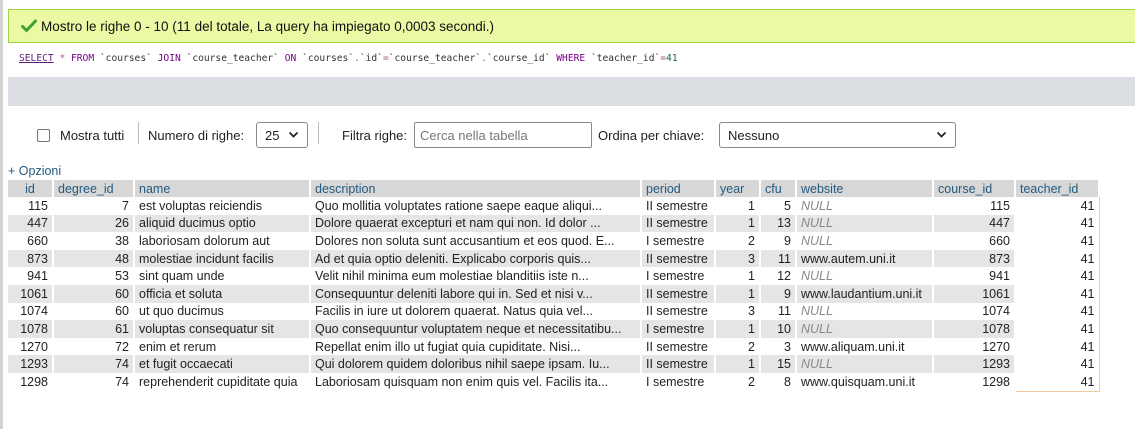 The width and height of the screenshot is (1135, 429). I want to click on column-header-description: description, so click(476, 188).